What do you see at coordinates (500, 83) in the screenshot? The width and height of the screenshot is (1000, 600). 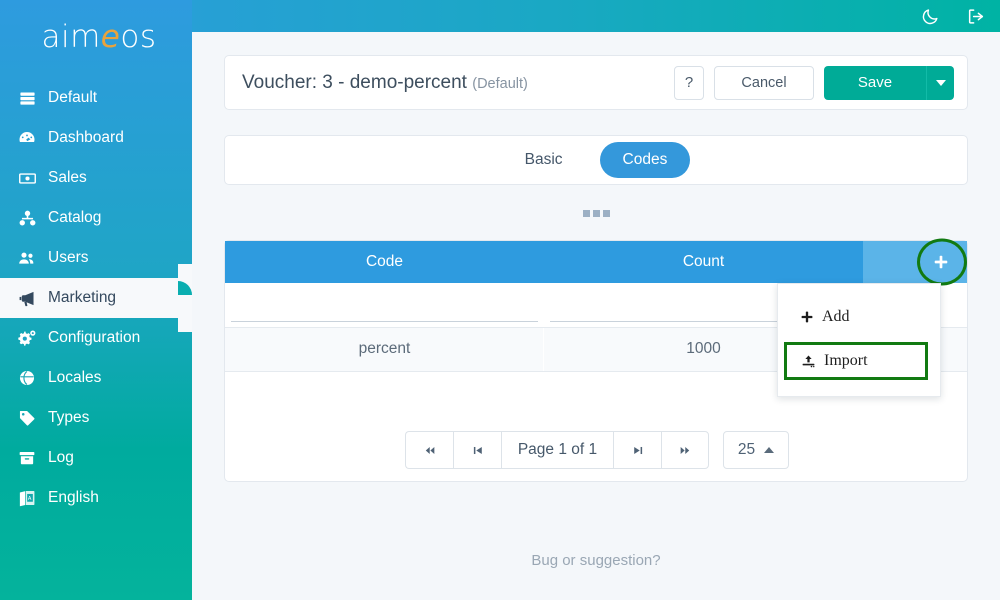 I see `page-title-suffix: (Default)` at bounding box center [500, 83].